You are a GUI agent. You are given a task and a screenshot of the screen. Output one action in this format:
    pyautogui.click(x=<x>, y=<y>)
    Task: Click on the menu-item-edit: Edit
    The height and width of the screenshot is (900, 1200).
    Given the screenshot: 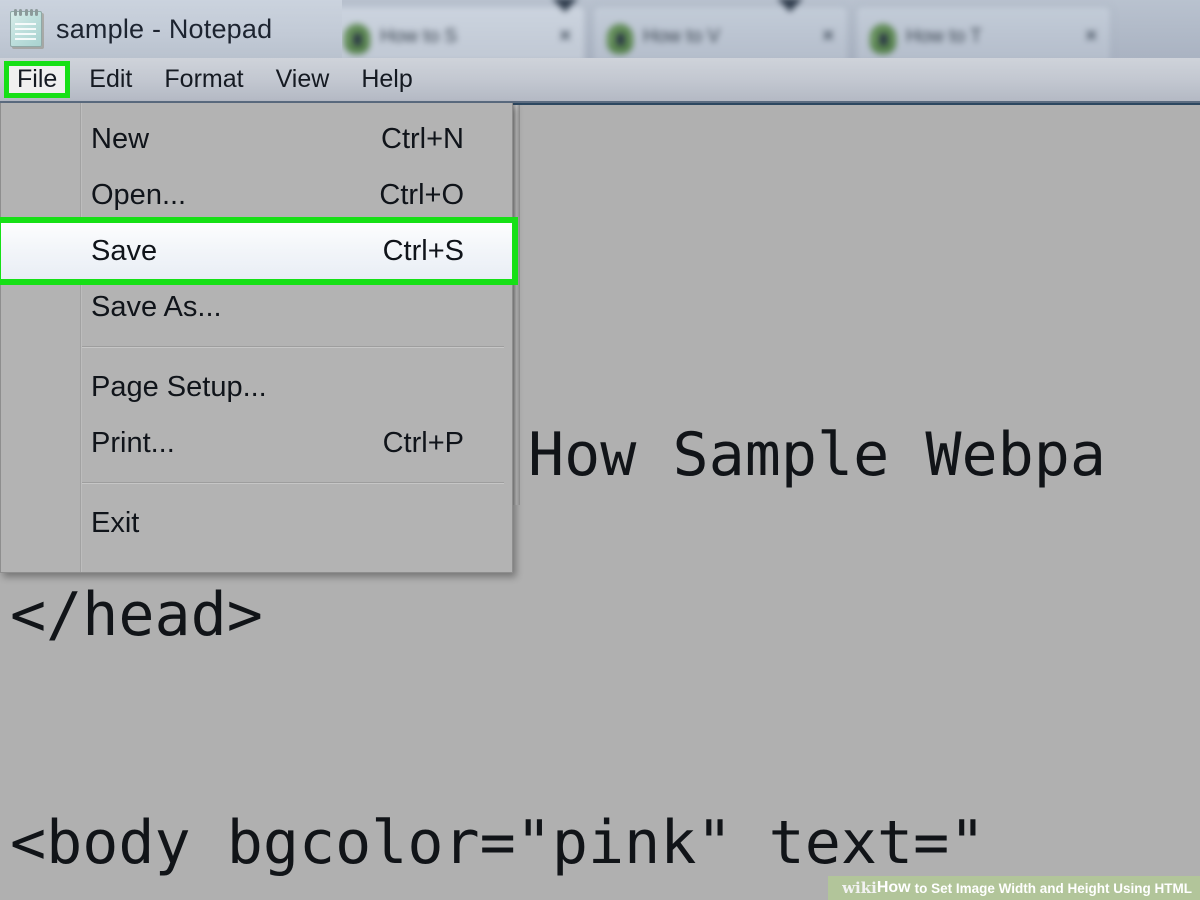 What is the action you would take?
    pyautogui.click(x=110, y=79)
    